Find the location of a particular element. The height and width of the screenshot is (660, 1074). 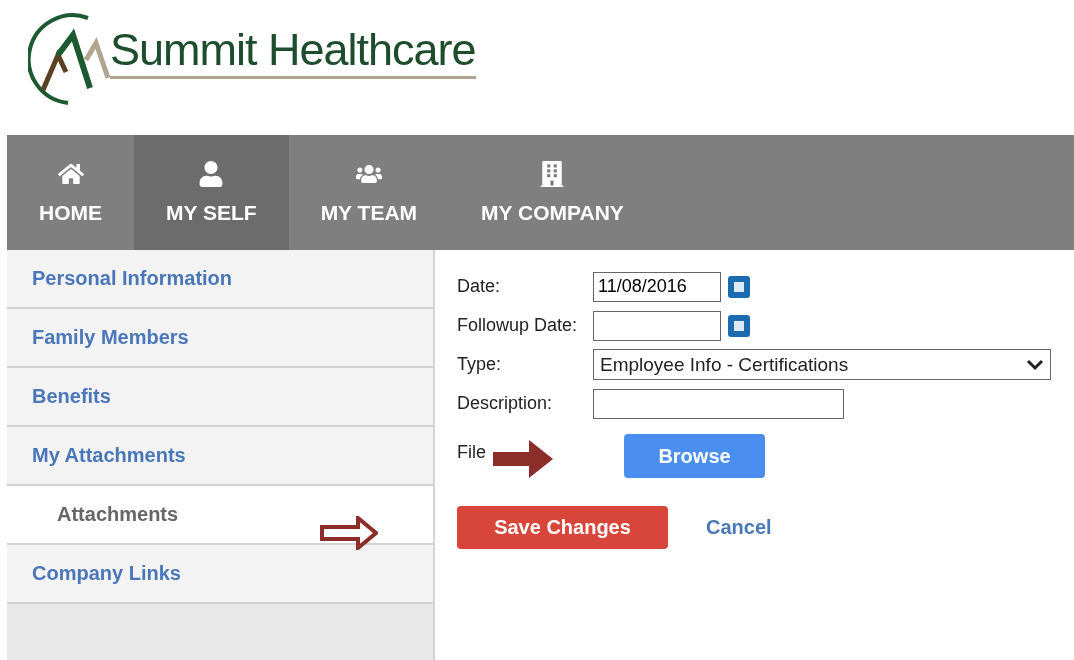

type-dropdown: Employee Info - Certifications is located at coordinates (822, 364).